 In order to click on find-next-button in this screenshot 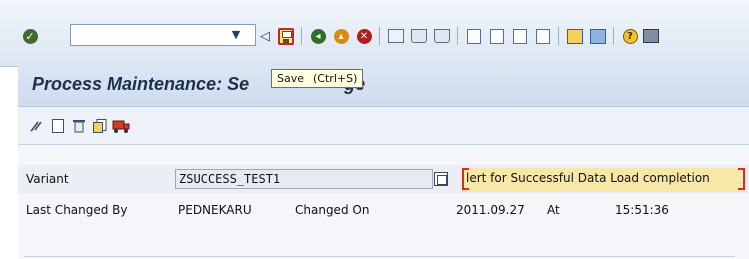, I will do `click(442, 36)`.